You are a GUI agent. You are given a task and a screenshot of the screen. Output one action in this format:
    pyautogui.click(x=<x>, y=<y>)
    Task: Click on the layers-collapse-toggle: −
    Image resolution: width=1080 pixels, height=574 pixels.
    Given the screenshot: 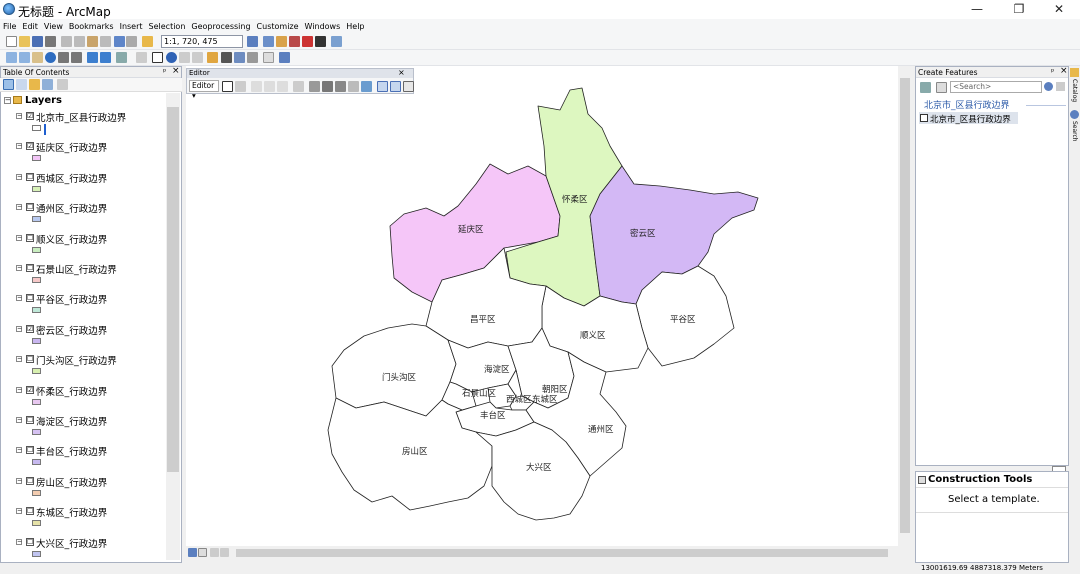 What is the action you would take?
    pyautogui.click(x=7, y=100)
    